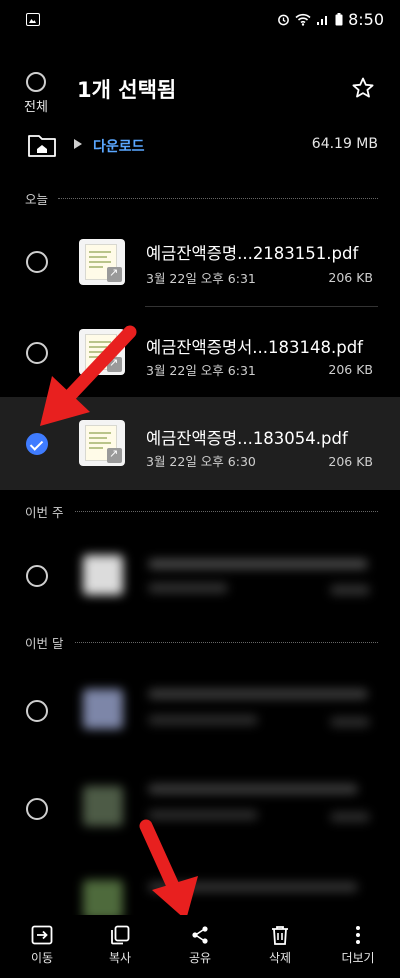 This screenshot has width=400, height=978. Describe the element at coordinates (37, 199) in the screenshot. I see `section-header-today: 오늘` at that location.